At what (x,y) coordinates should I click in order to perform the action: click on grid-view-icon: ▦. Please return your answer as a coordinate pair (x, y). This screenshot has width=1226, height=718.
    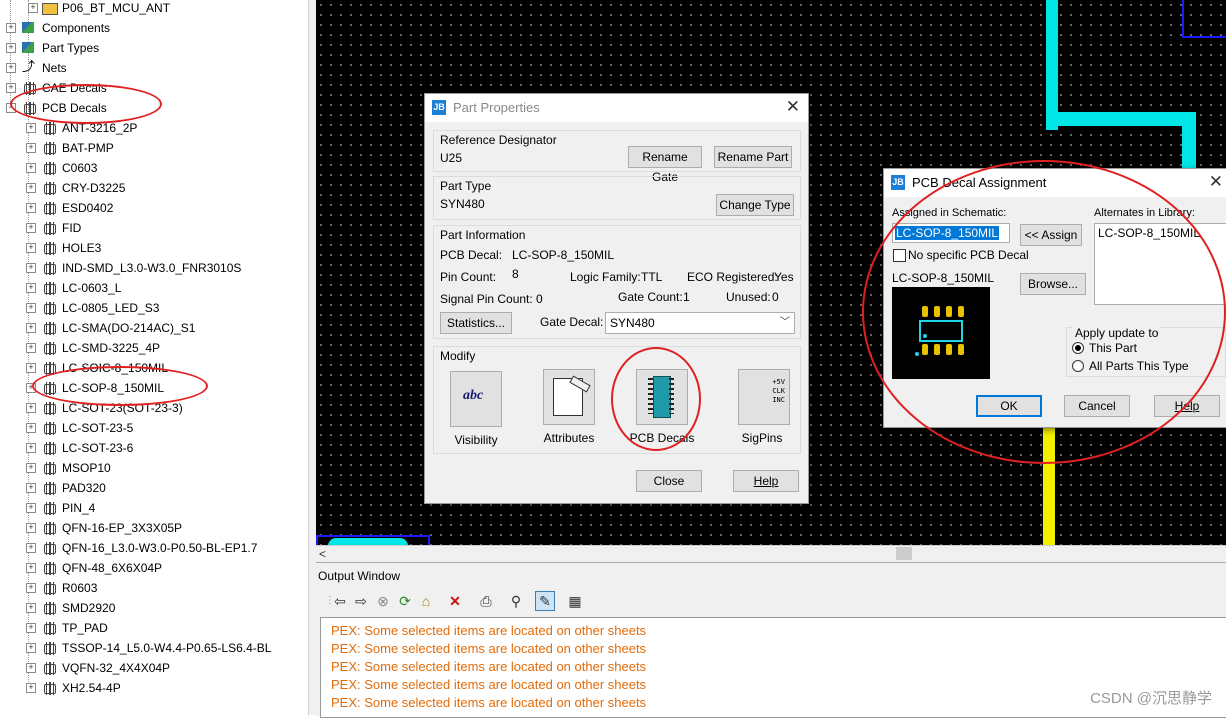
    Looking at the image, I should click on (575, 601).